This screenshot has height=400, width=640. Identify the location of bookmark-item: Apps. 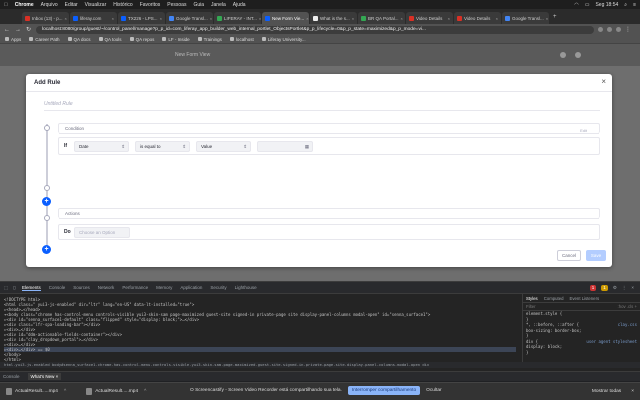
(13, 39).